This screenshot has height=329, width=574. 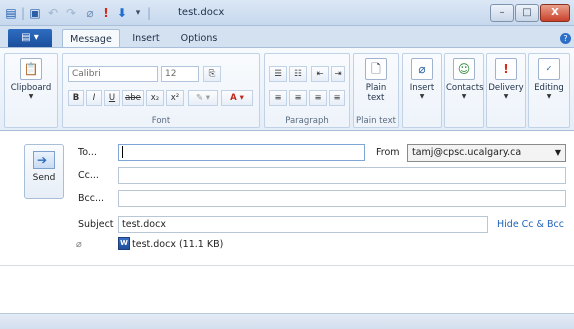 What do you see at coordinates (91, 38) in the screenshot?
I see `tab-message: Message` at bounding box center [91, 38].